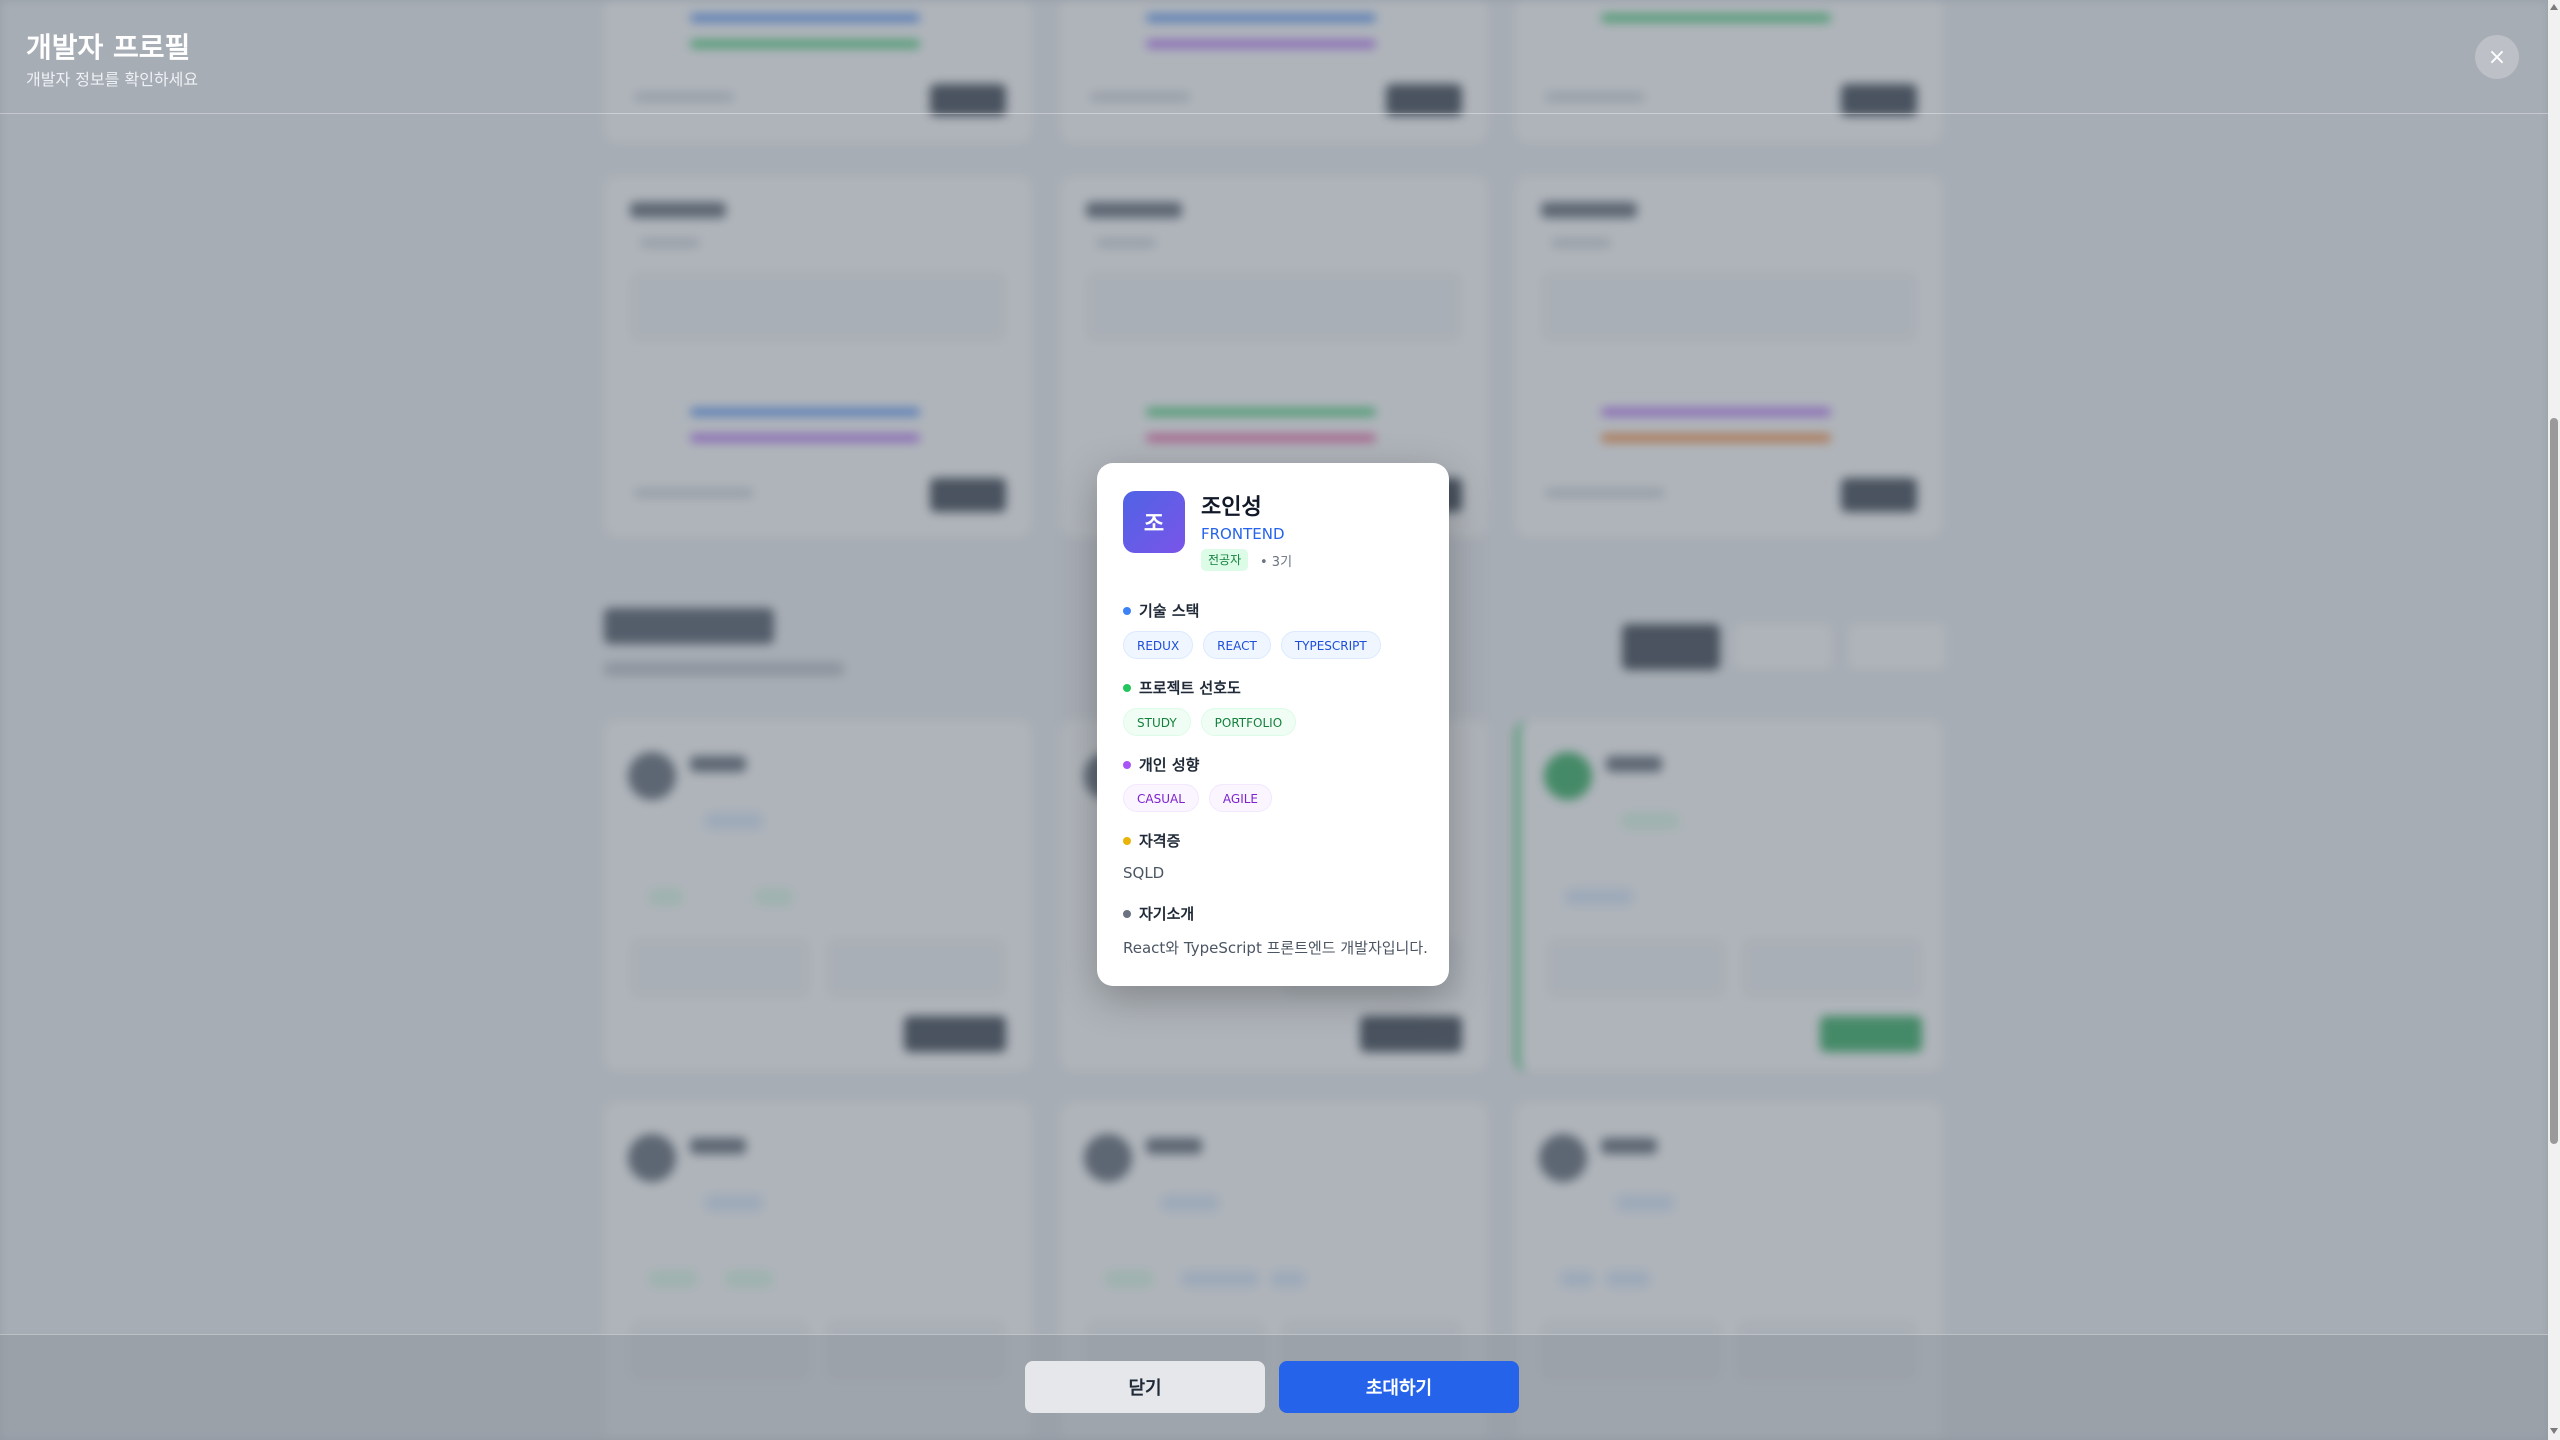  I want to click on scroll-down-icon, so click(2554, 1431).